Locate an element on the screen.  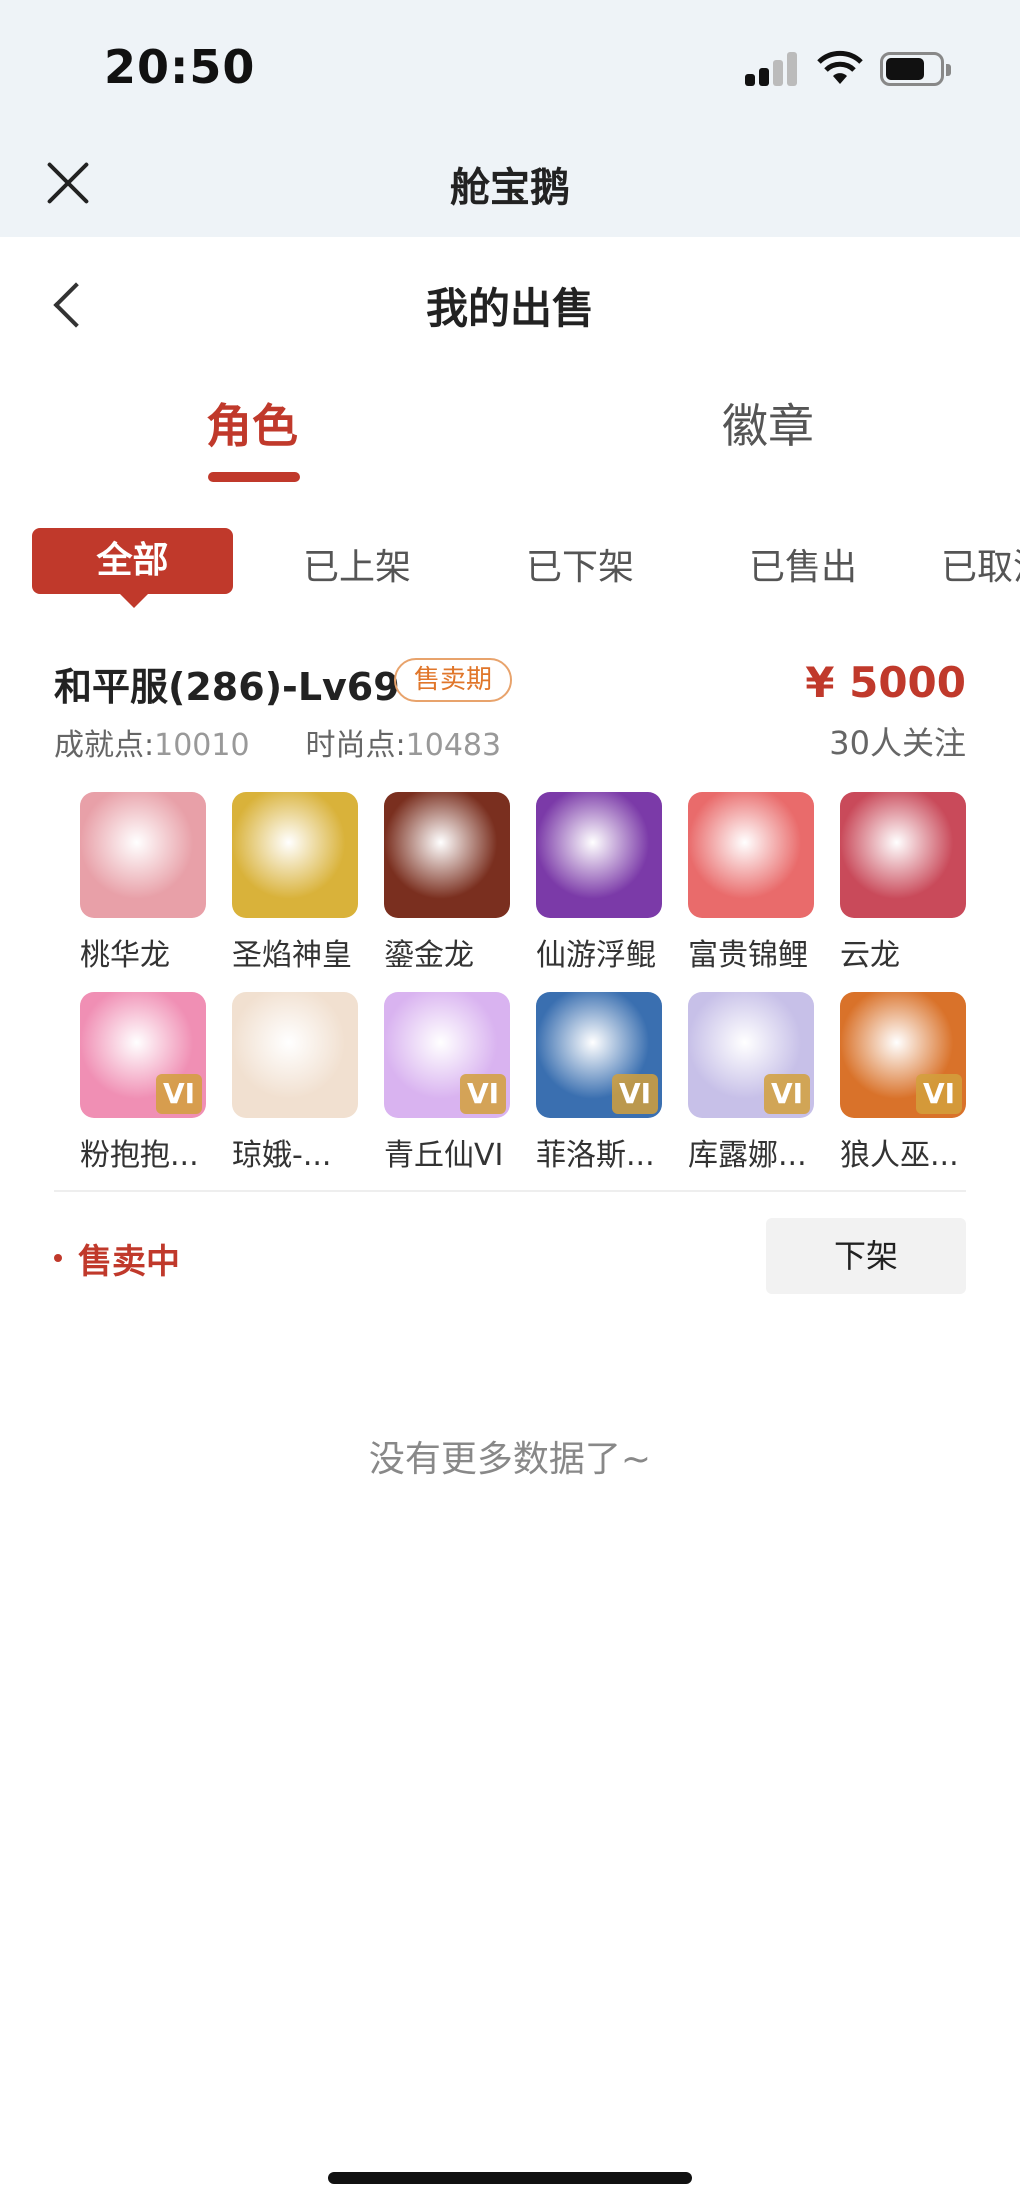
item-cell: 桃华龙 is located at coordinates (143, 883).